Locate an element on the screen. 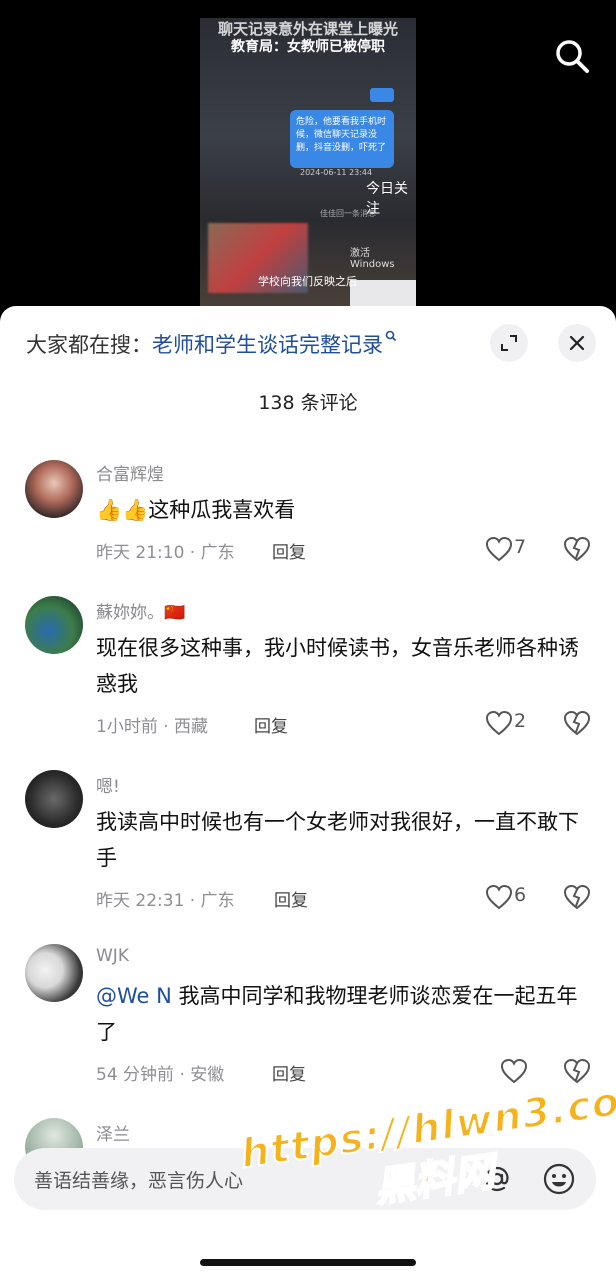 This screenshot has width=616, height=1279. like-count: 7 is located at coordinates (520, 547).